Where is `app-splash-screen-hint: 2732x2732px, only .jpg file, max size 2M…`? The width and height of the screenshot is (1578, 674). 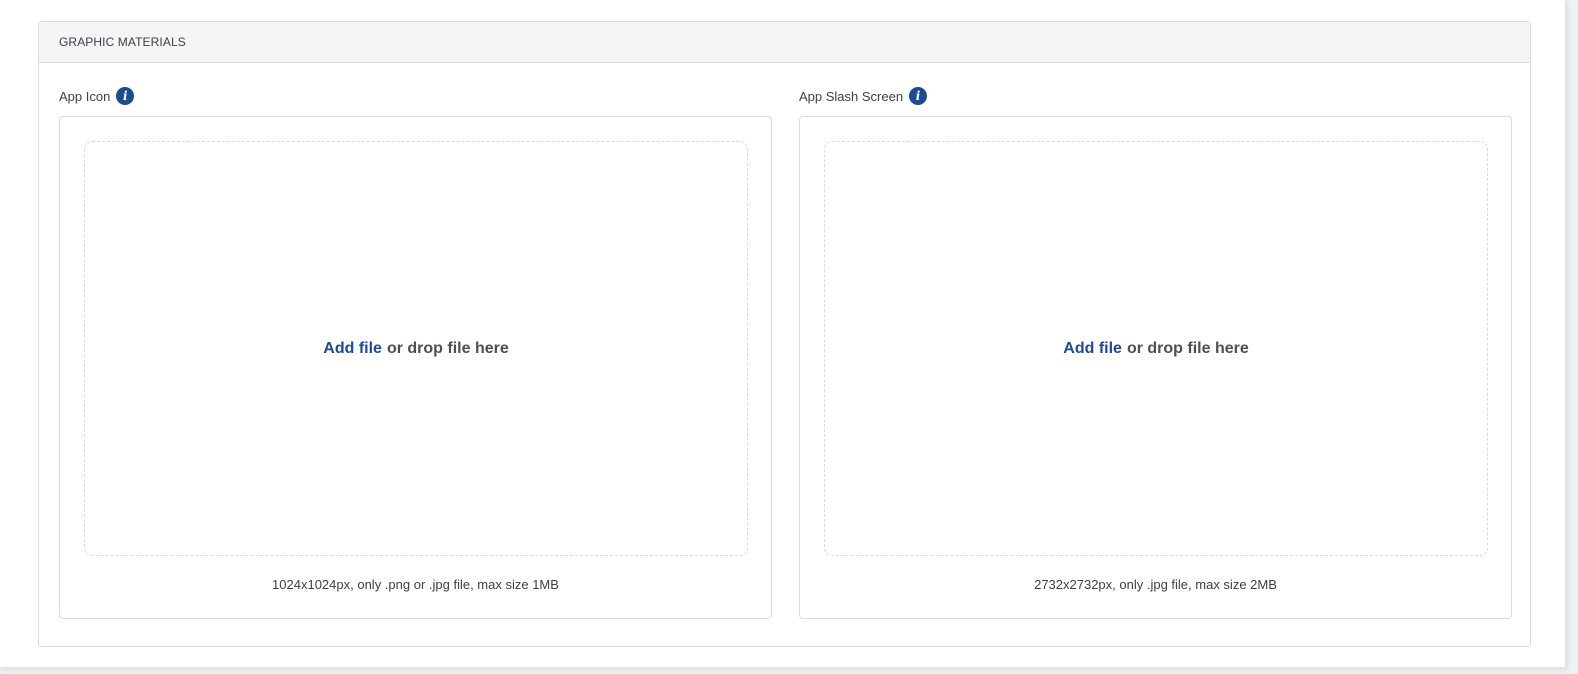
app-splash-screen-hint: 2732x2732px, only .jpg file, max size 2M… is located at coordinates (1155, 584).